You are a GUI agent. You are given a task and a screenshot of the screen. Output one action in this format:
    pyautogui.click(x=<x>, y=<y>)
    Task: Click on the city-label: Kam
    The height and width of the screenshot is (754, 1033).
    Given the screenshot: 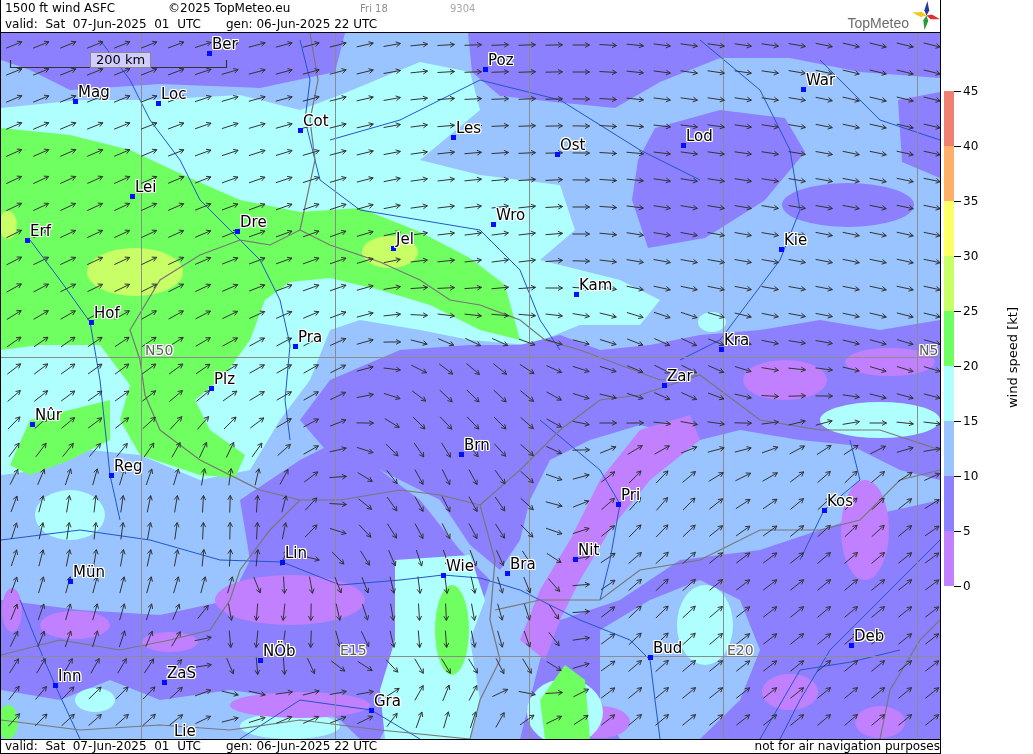 What is the action you would take?
    pyautogui.click(x=596, y=285)
    